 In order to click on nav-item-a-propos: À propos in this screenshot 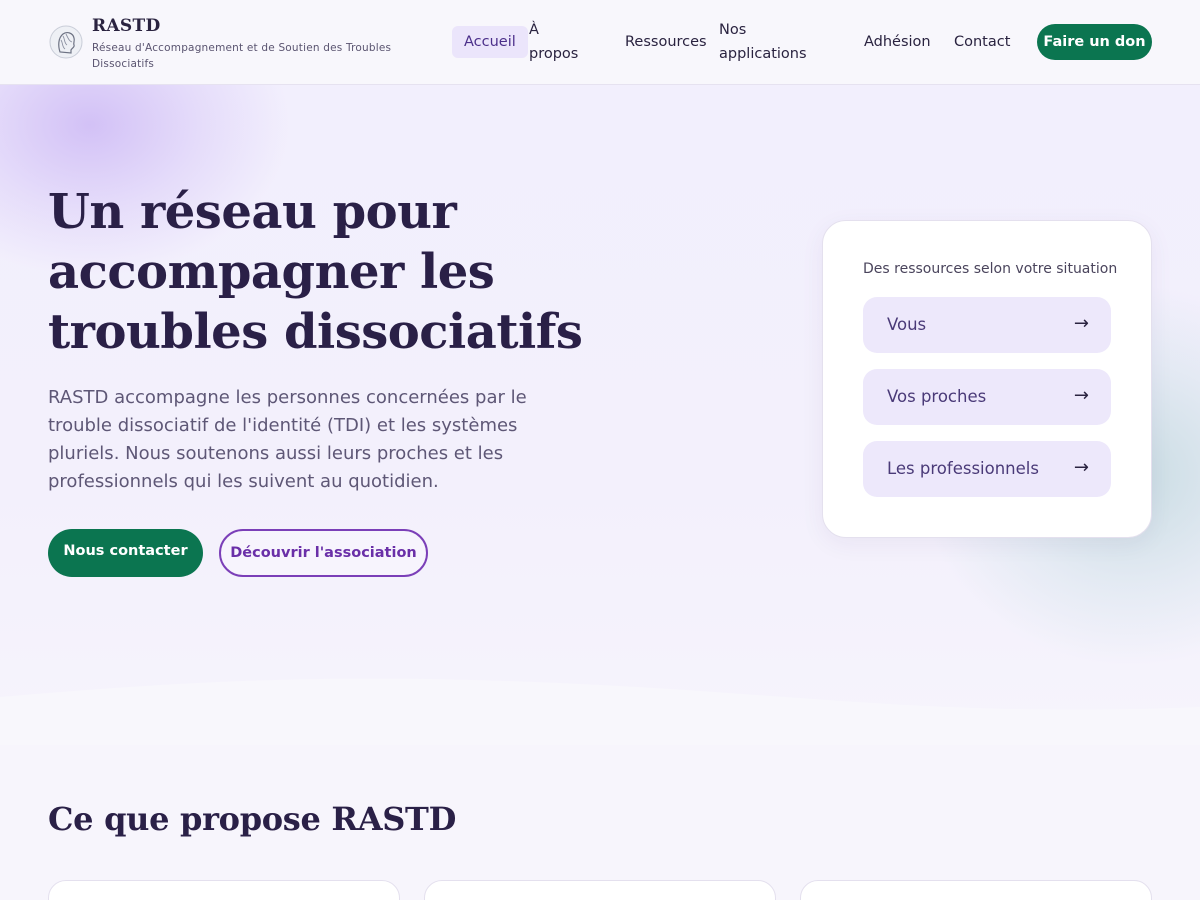, I will do `click(559, 42)`.